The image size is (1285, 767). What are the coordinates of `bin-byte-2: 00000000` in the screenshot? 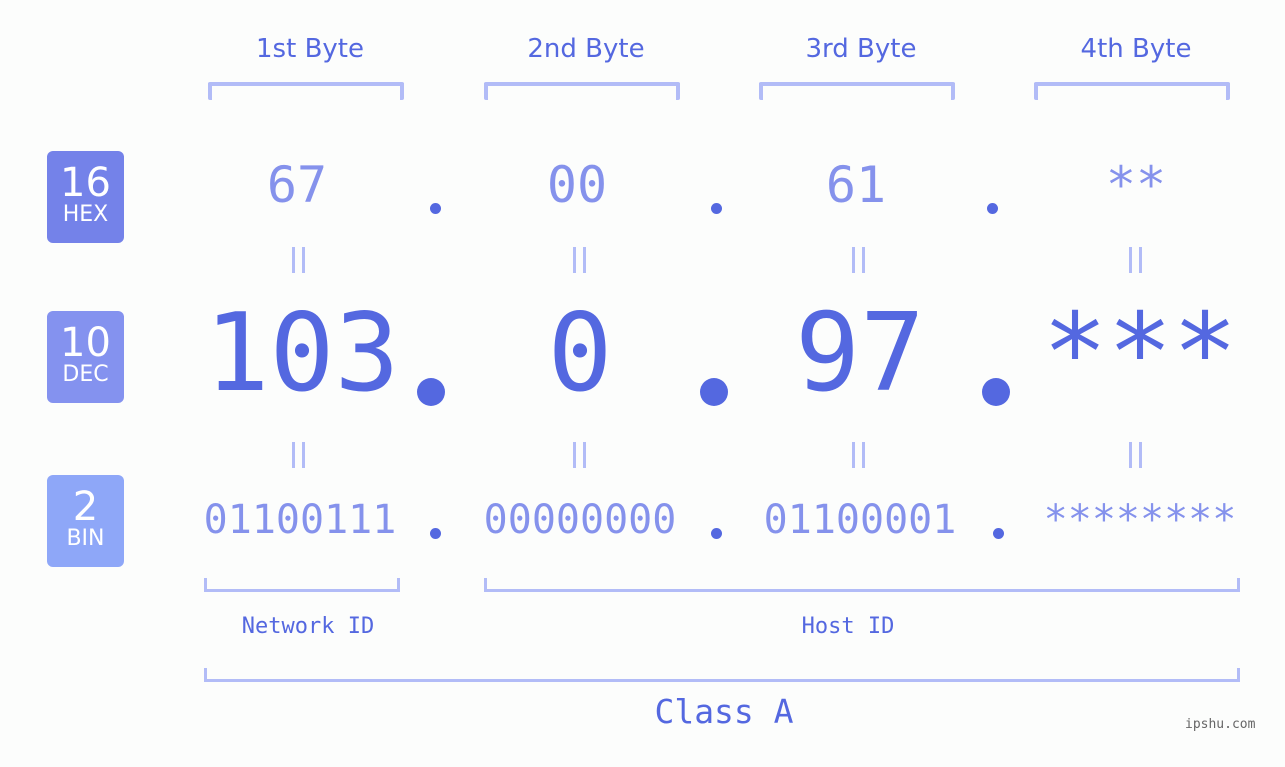 It's located at (580, 520).